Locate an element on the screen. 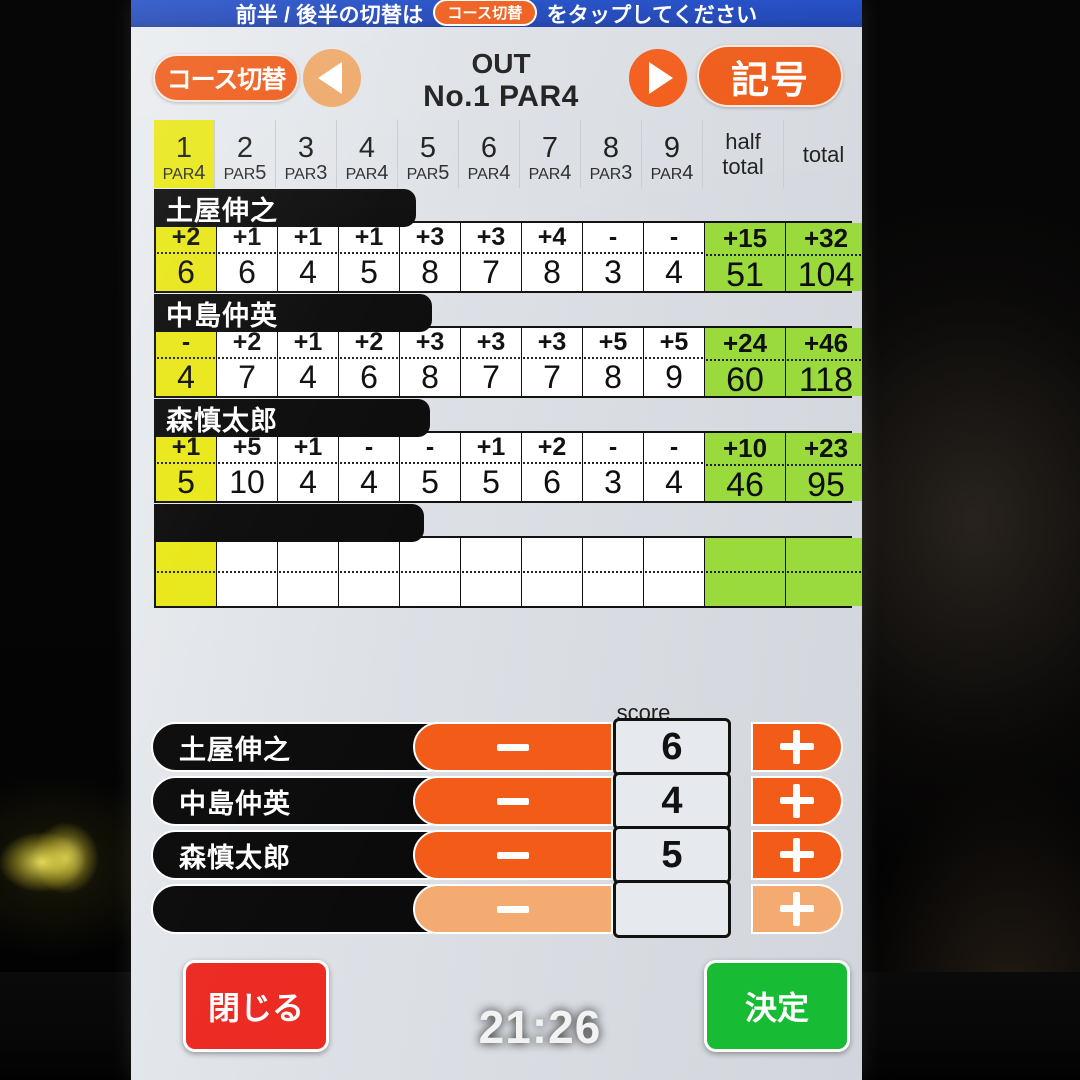  nine-label: OUT is located at coordinates (501, 63).